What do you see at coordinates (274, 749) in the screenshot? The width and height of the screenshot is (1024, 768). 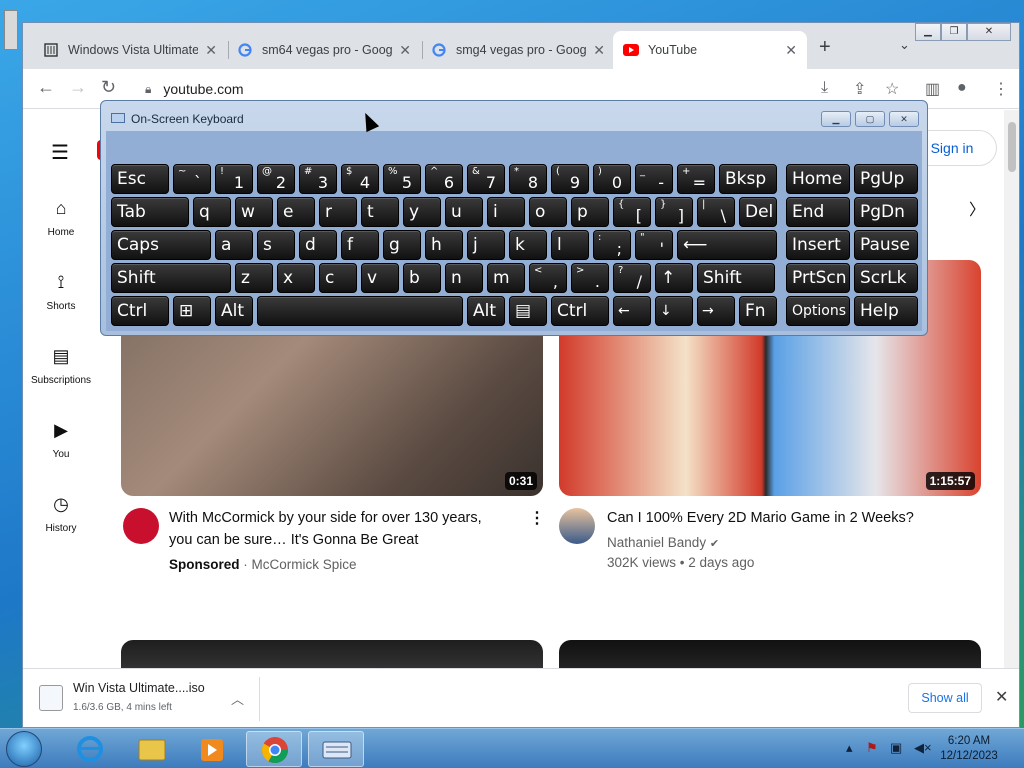 I see `chrome-taskbar-icon` at bounding box center [274, 749].